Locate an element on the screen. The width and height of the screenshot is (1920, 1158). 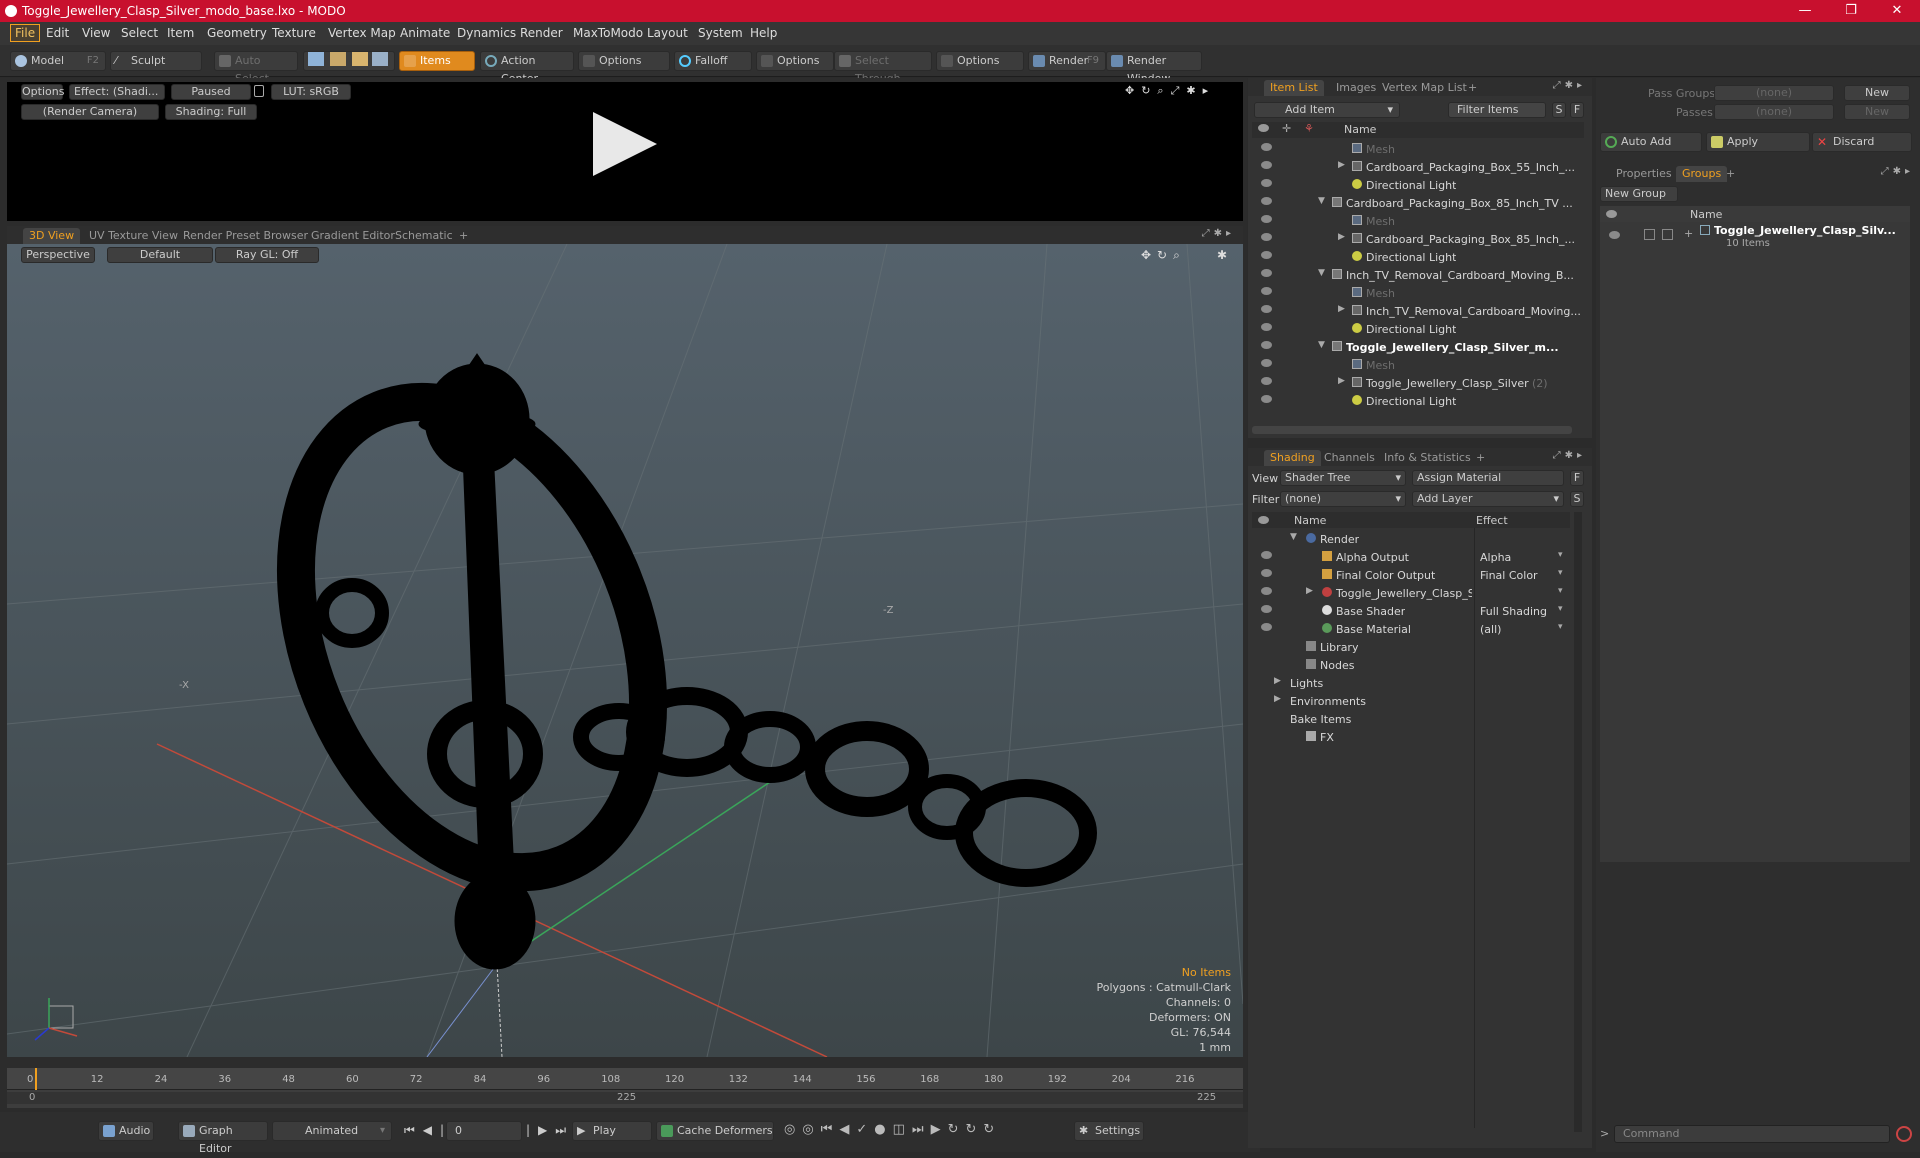
select-through-button: Select Through is located at coordinates (883, 68).